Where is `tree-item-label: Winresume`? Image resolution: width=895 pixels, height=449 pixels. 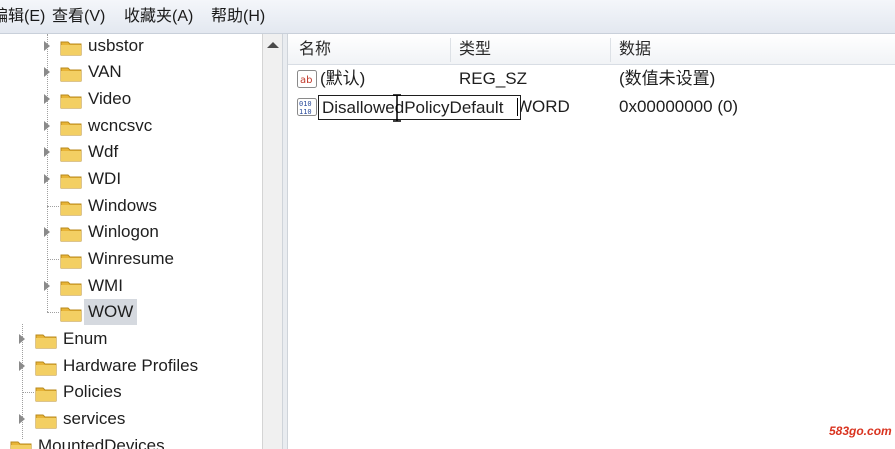
tree-item-label: Winresume is located at coordinates (131, 258).